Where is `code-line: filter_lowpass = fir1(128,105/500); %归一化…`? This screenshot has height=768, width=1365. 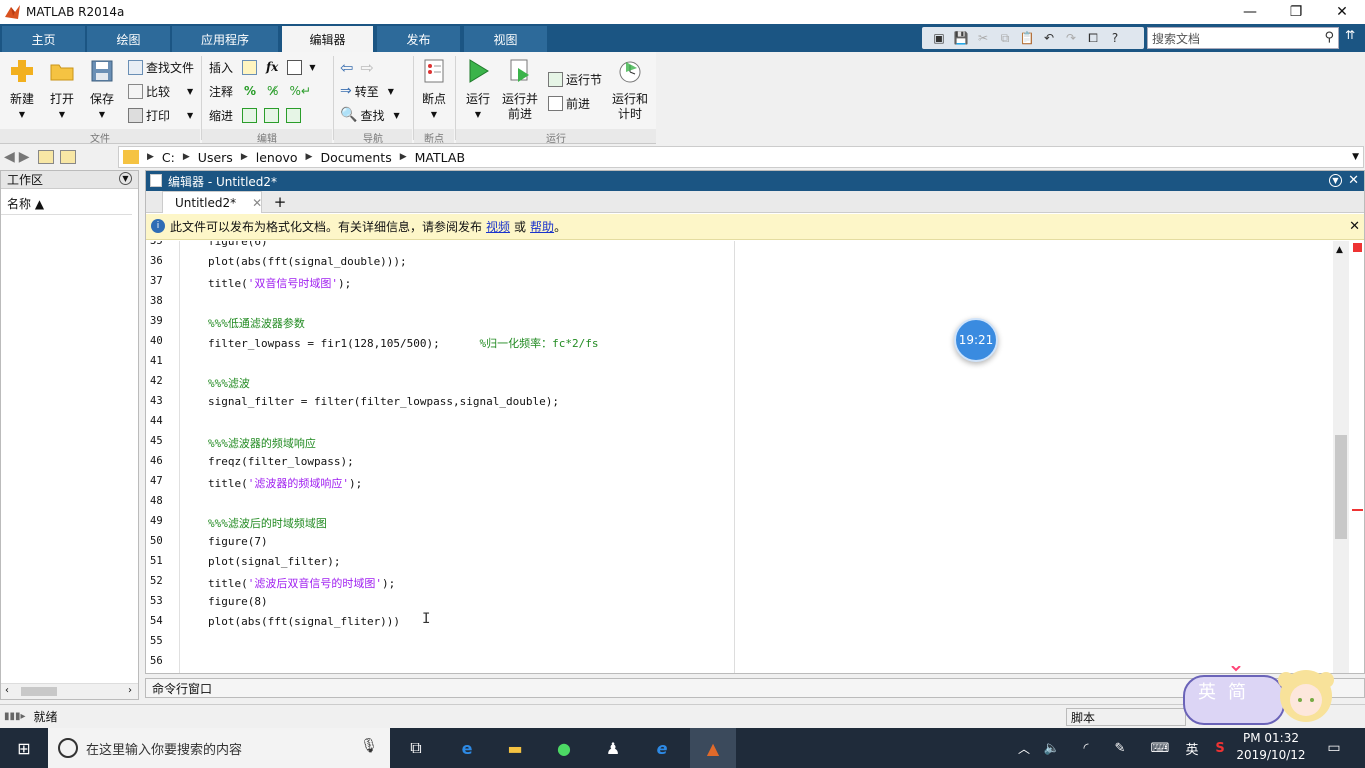 code-line: filter_lowpass = fir1(128,105/500); %归一化… is located at coordinates (403, 343).